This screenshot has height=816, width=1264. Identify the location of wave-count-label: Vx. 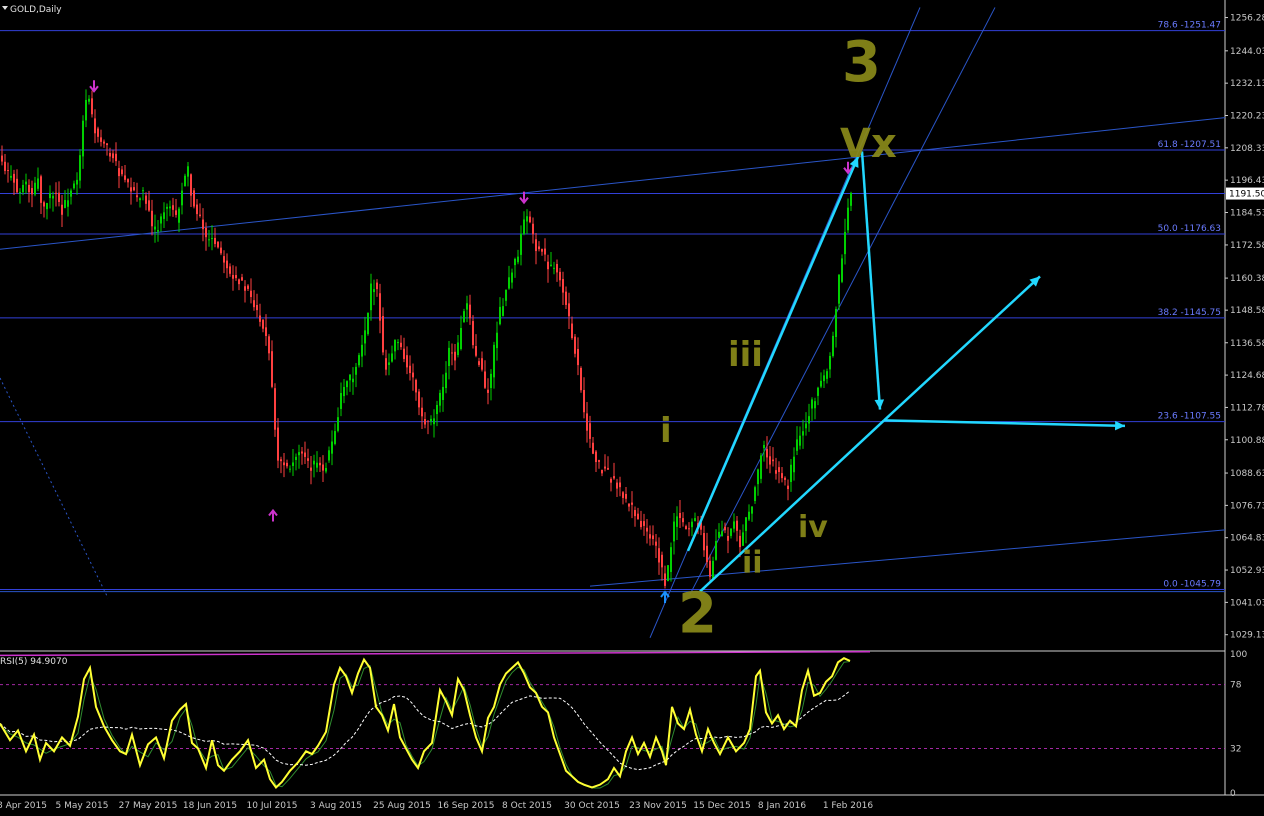
(868, 144).